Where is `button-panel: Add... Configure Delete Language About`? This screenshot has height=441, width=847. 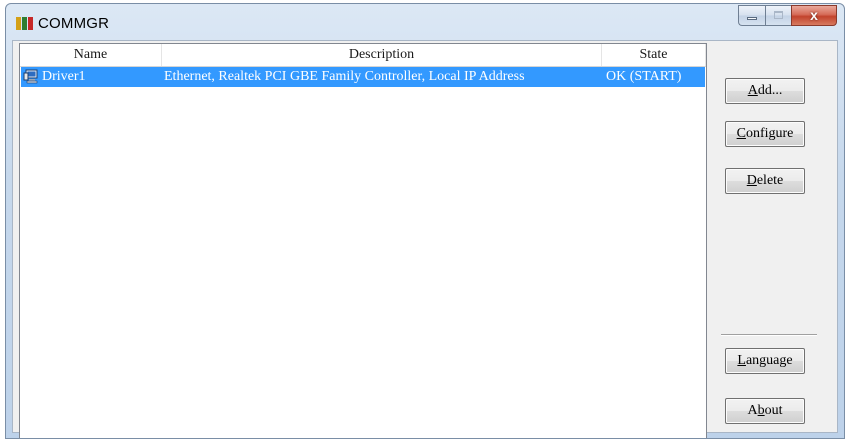 button-panel: Add... Configure Delete Language About is located at coordinates (774, 239).